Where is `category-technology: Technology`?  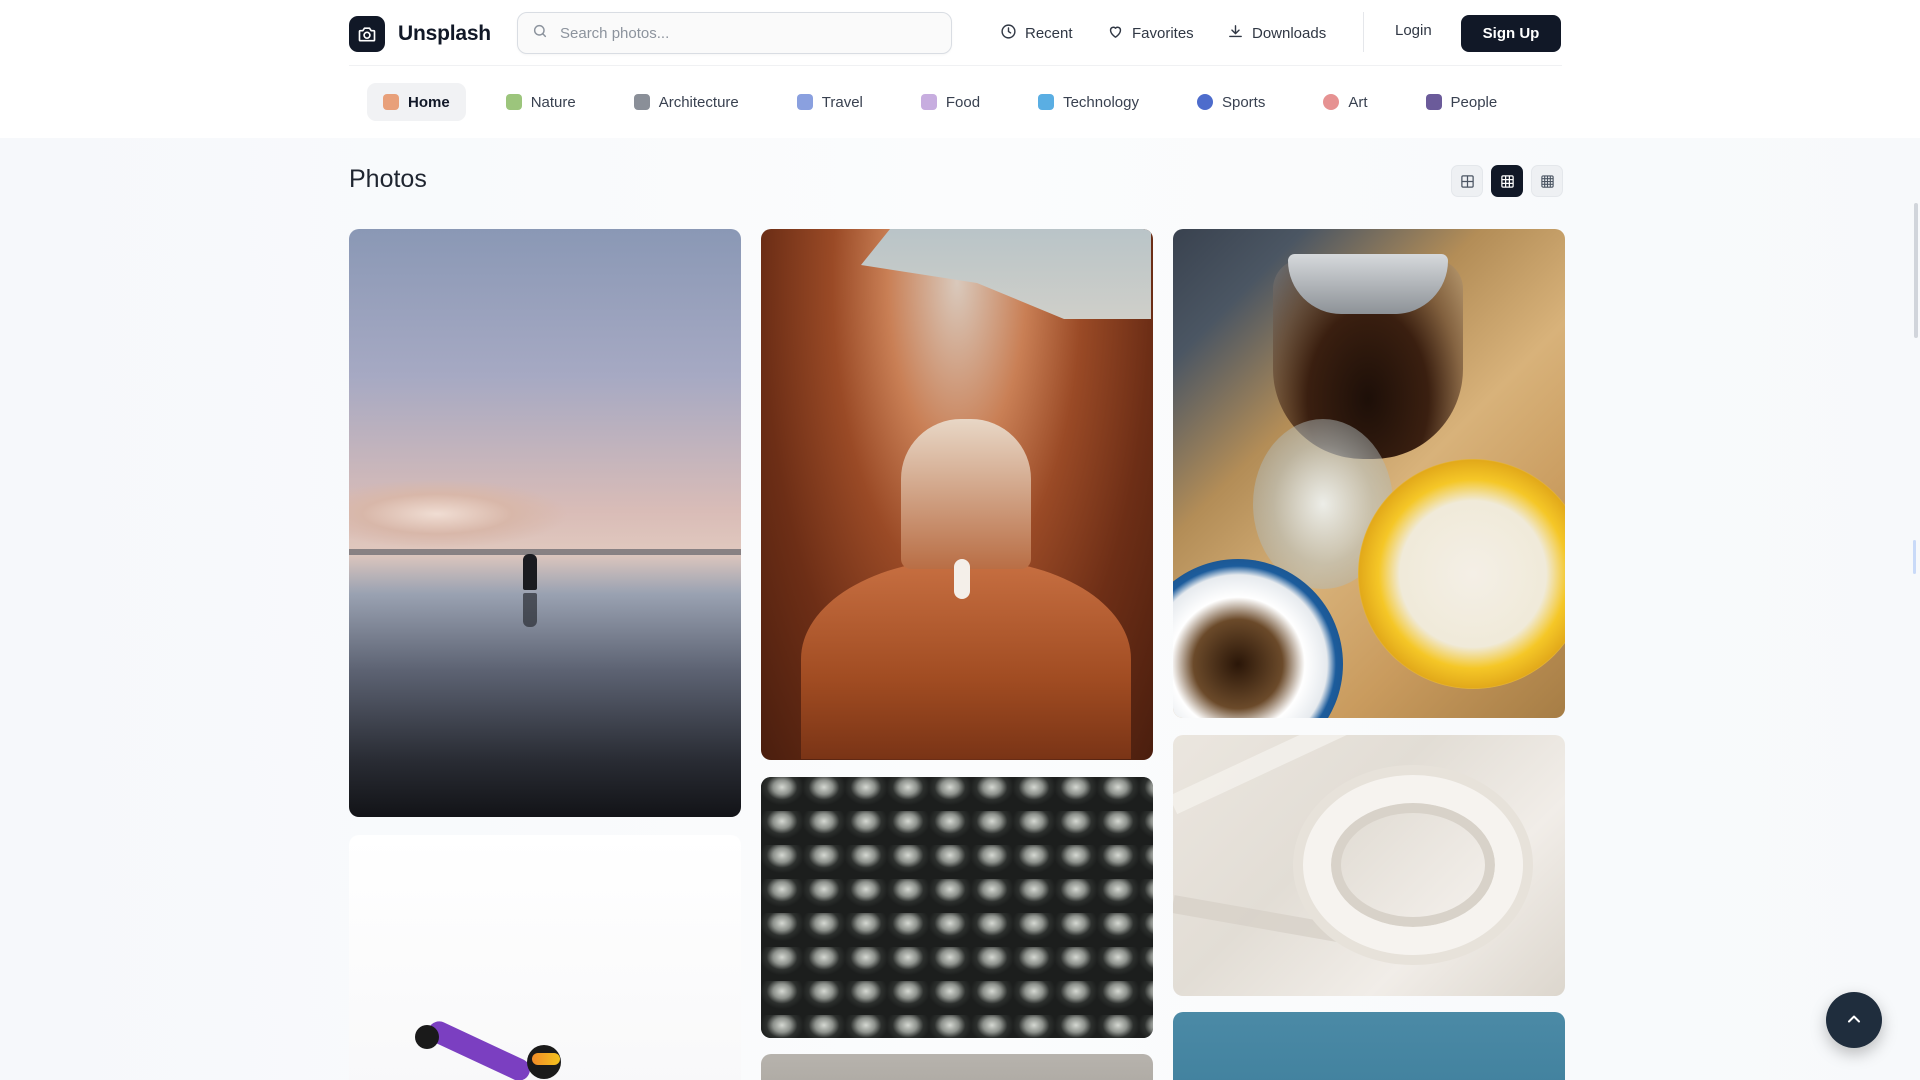
category-technology: Technology is located at coordinates (1088, 102).